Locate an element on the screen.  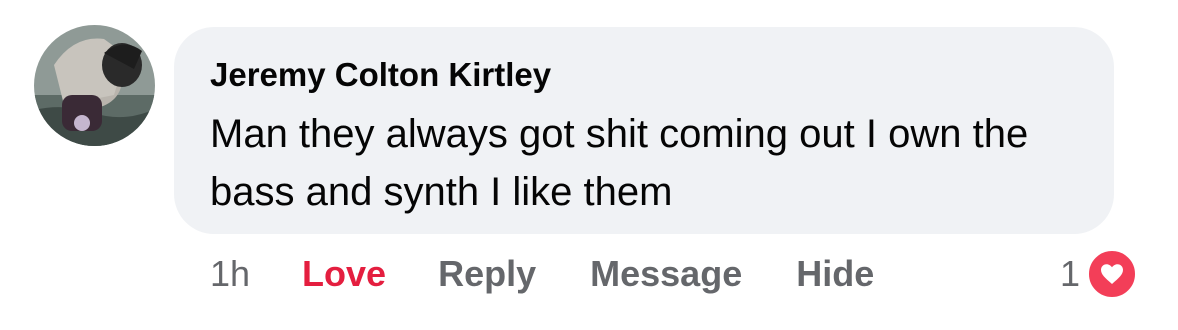
message-button: Message is located at coordinates (666, 274).